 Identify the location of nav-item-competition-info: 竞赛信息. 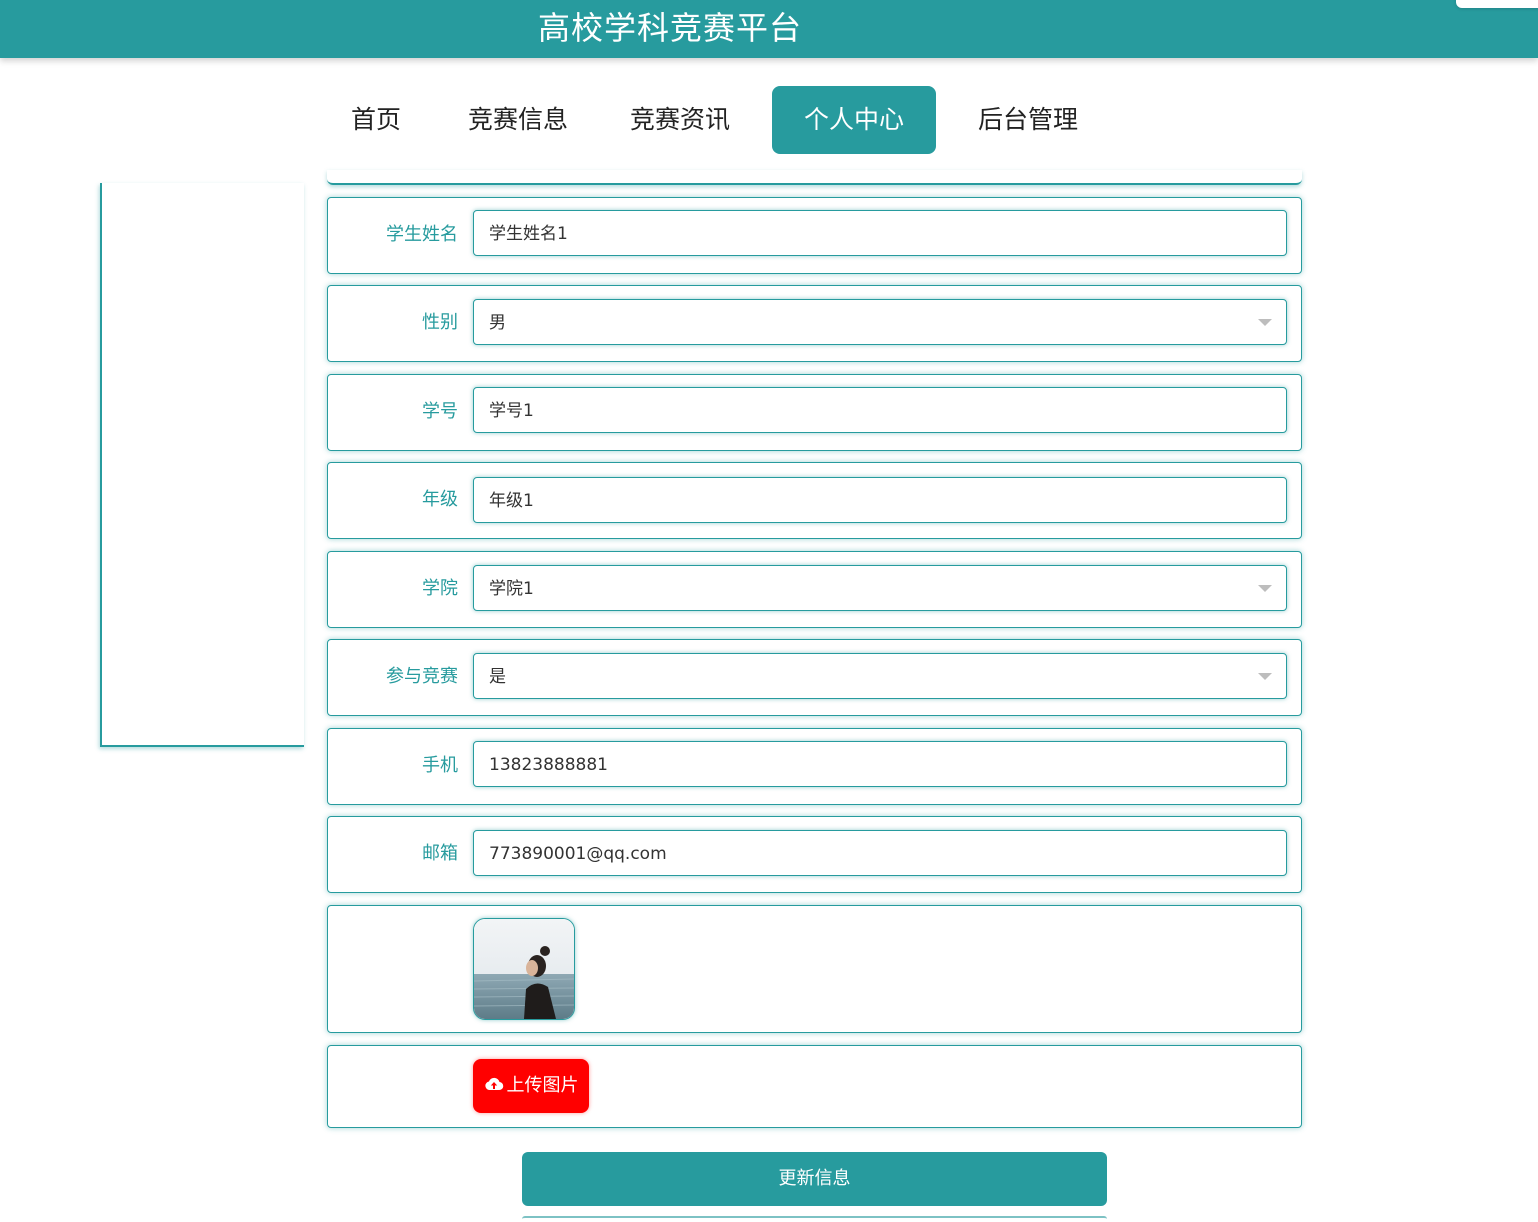
(518, 120).